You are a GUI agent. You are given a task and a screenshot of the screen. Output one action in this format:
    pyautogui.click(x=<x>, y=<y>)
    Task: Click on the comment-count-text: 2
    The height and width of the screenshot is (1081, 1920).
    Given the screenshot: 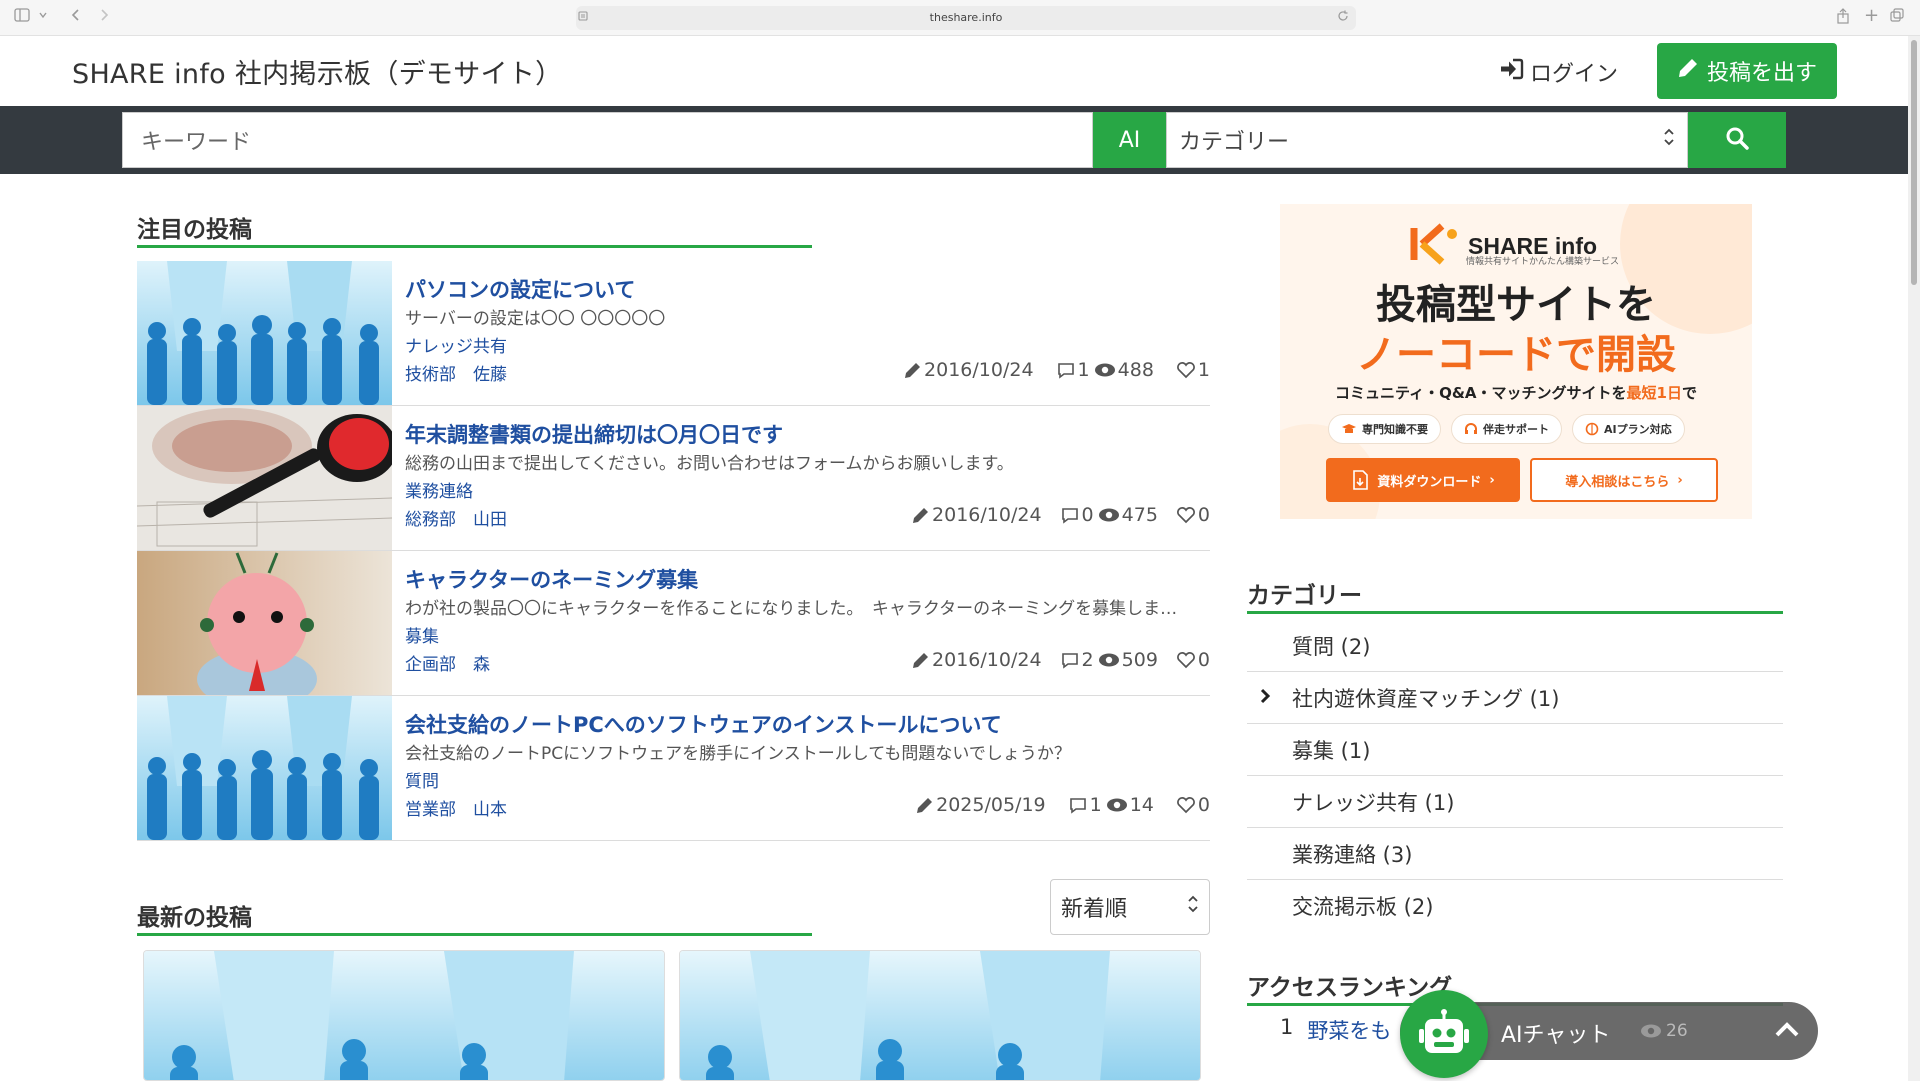 What is the action you would take?
    pyautogui.click(x=1087, y=660)
    